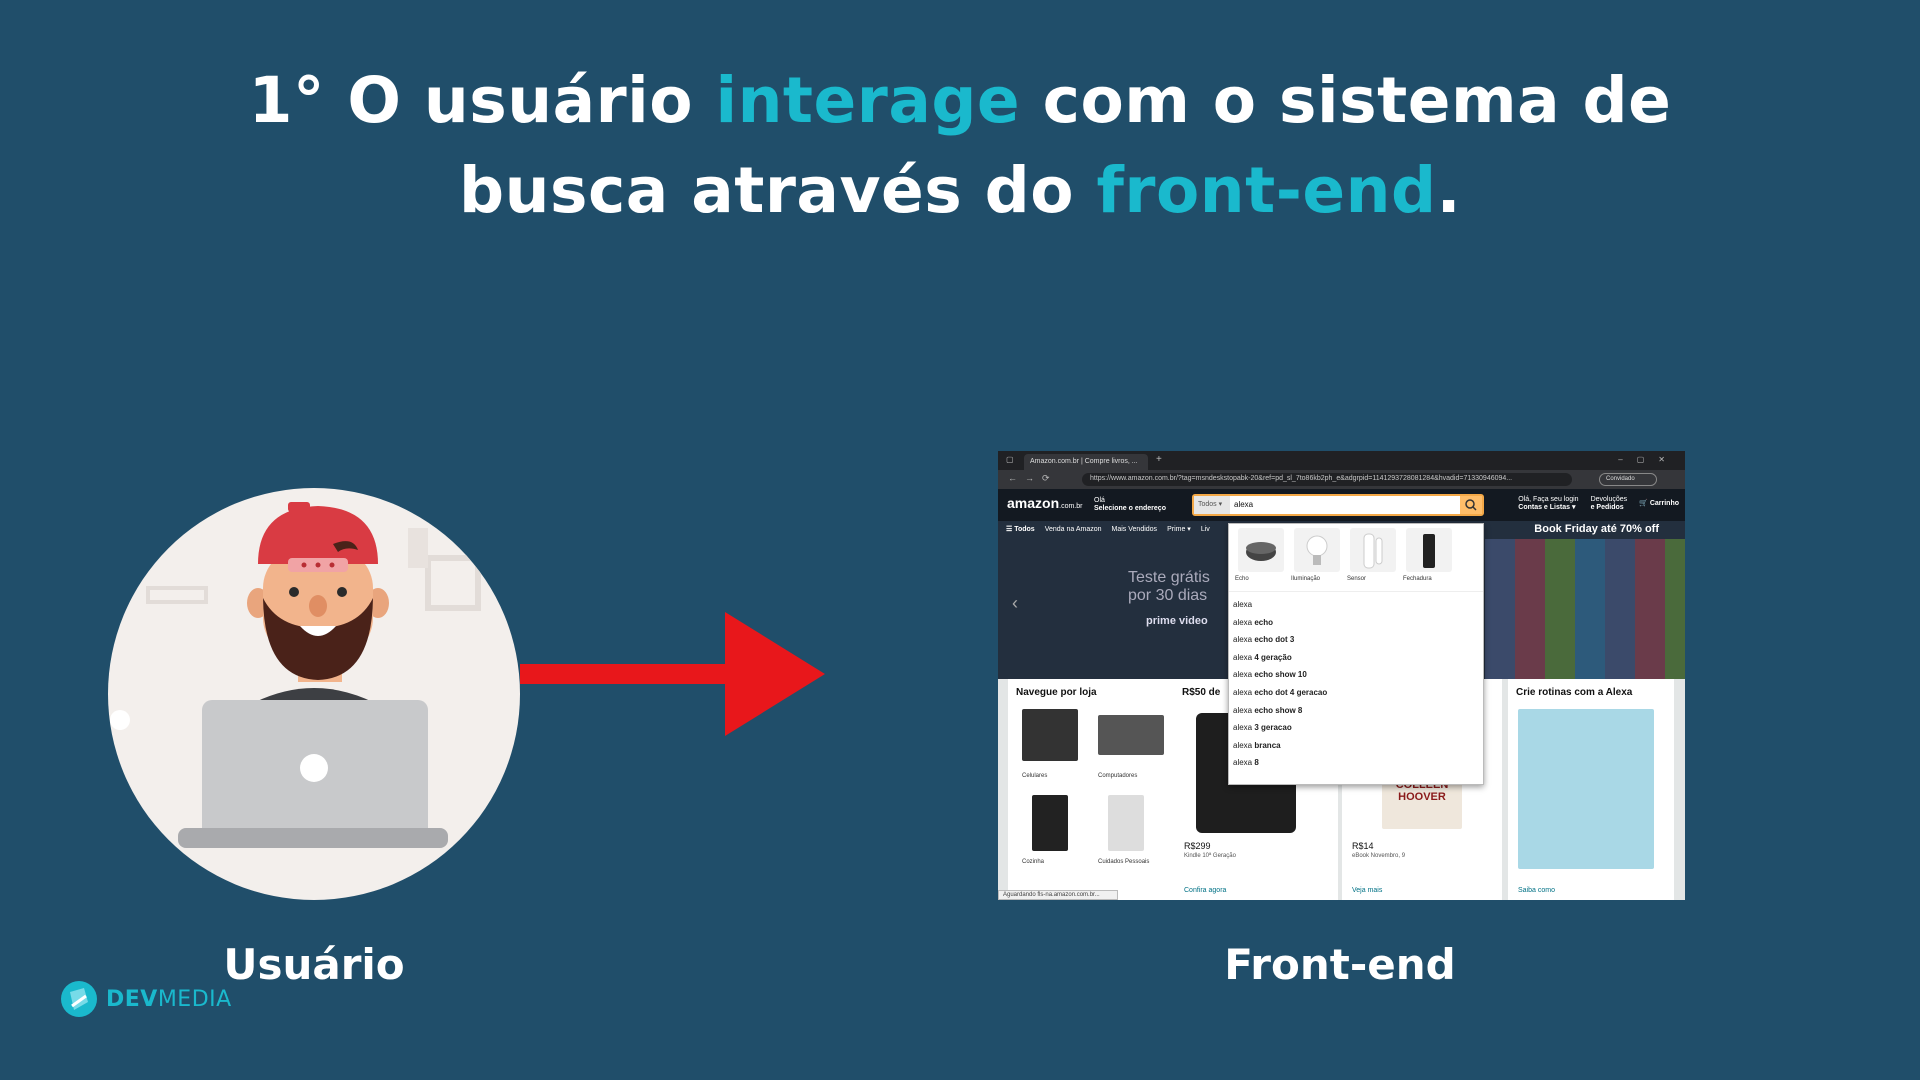 The width and height of the screenshot is (1920, 1080). I want to click on card-desc: Kindle 10ª Geração, so click(1210, 856).